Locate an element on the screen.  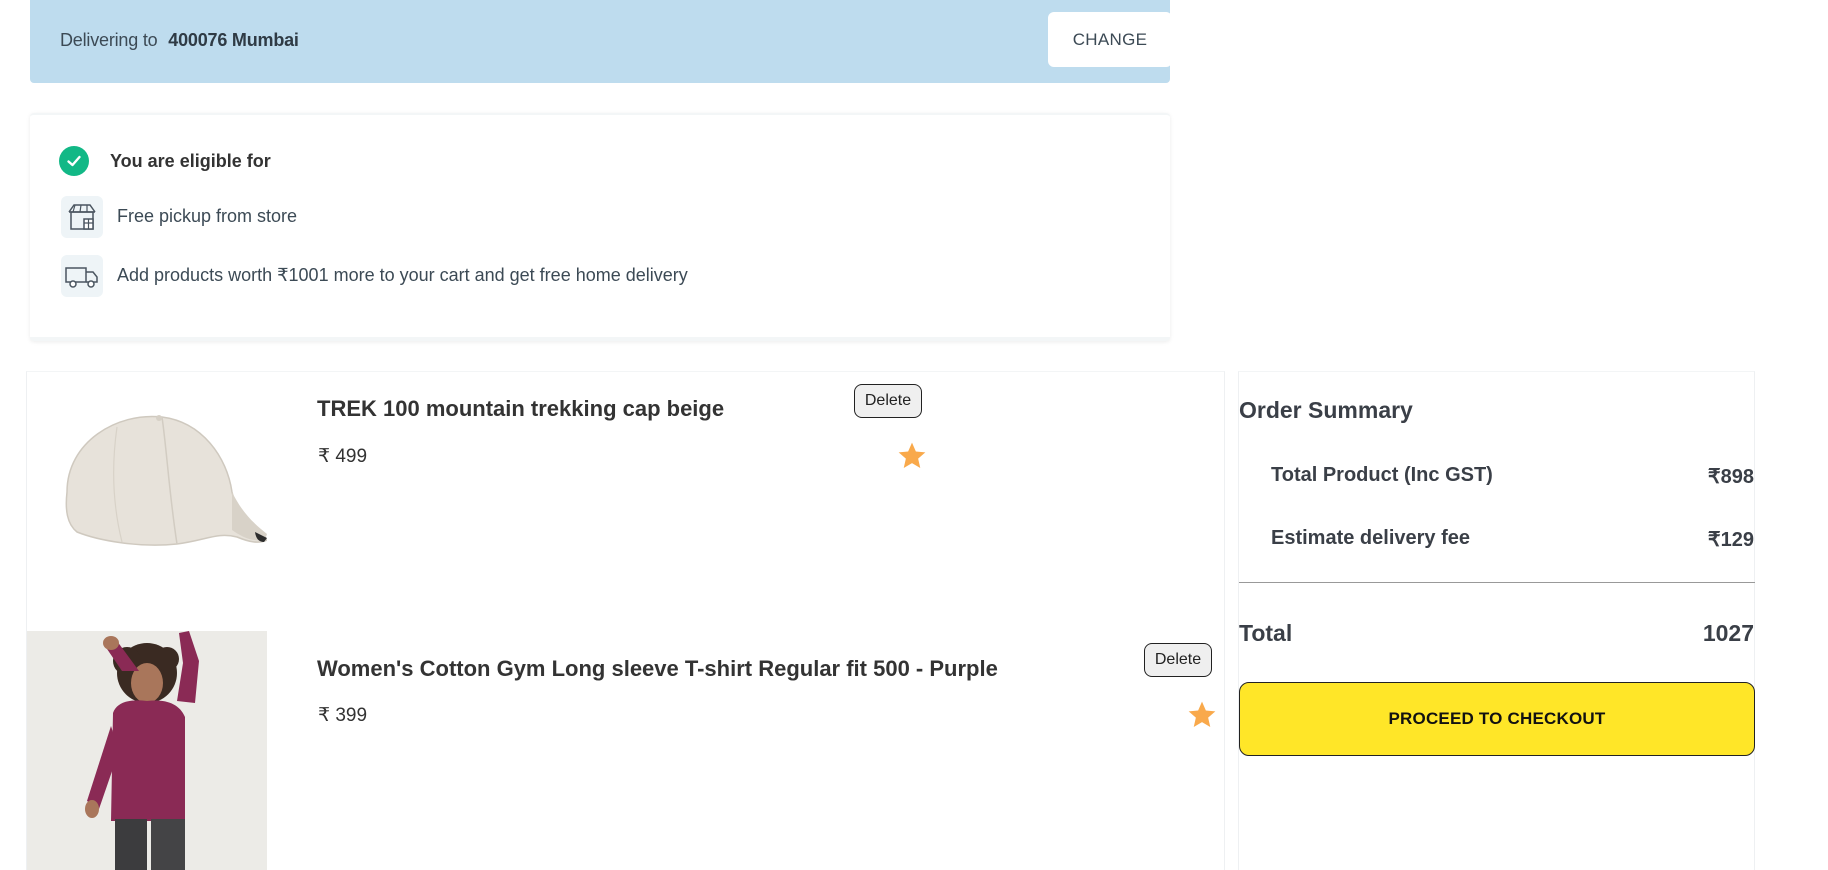
total-label: Total is located at coordinates (1266, 633).